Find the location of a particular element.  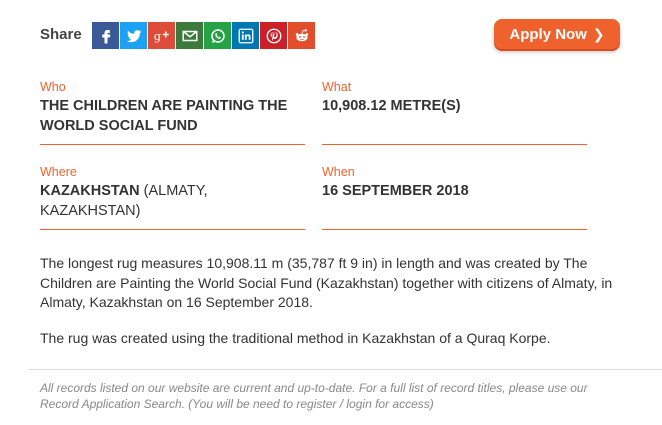

whatsapp-share-button is located at coordinates (217, 35).